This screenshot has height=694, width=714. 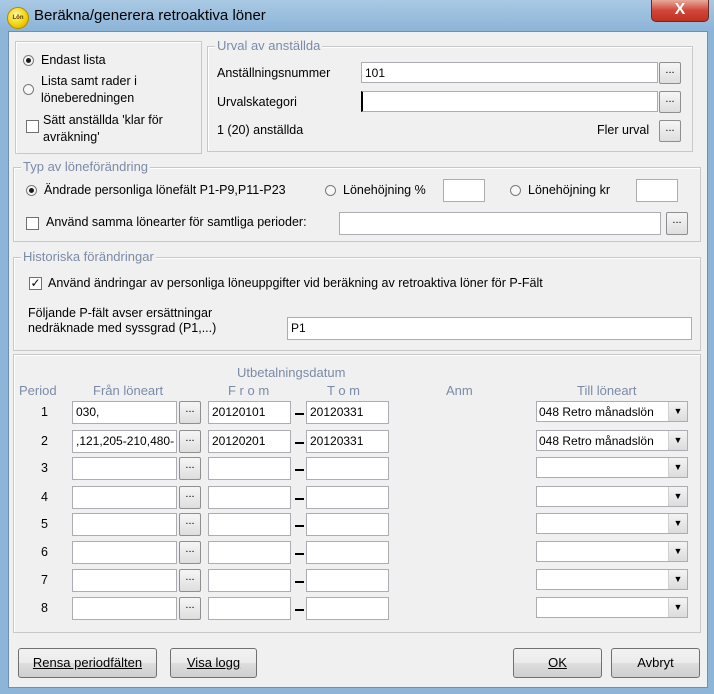 I want to click on window-title: Beräkna/generera retroaktiva löner, so click(x=150, y=15).